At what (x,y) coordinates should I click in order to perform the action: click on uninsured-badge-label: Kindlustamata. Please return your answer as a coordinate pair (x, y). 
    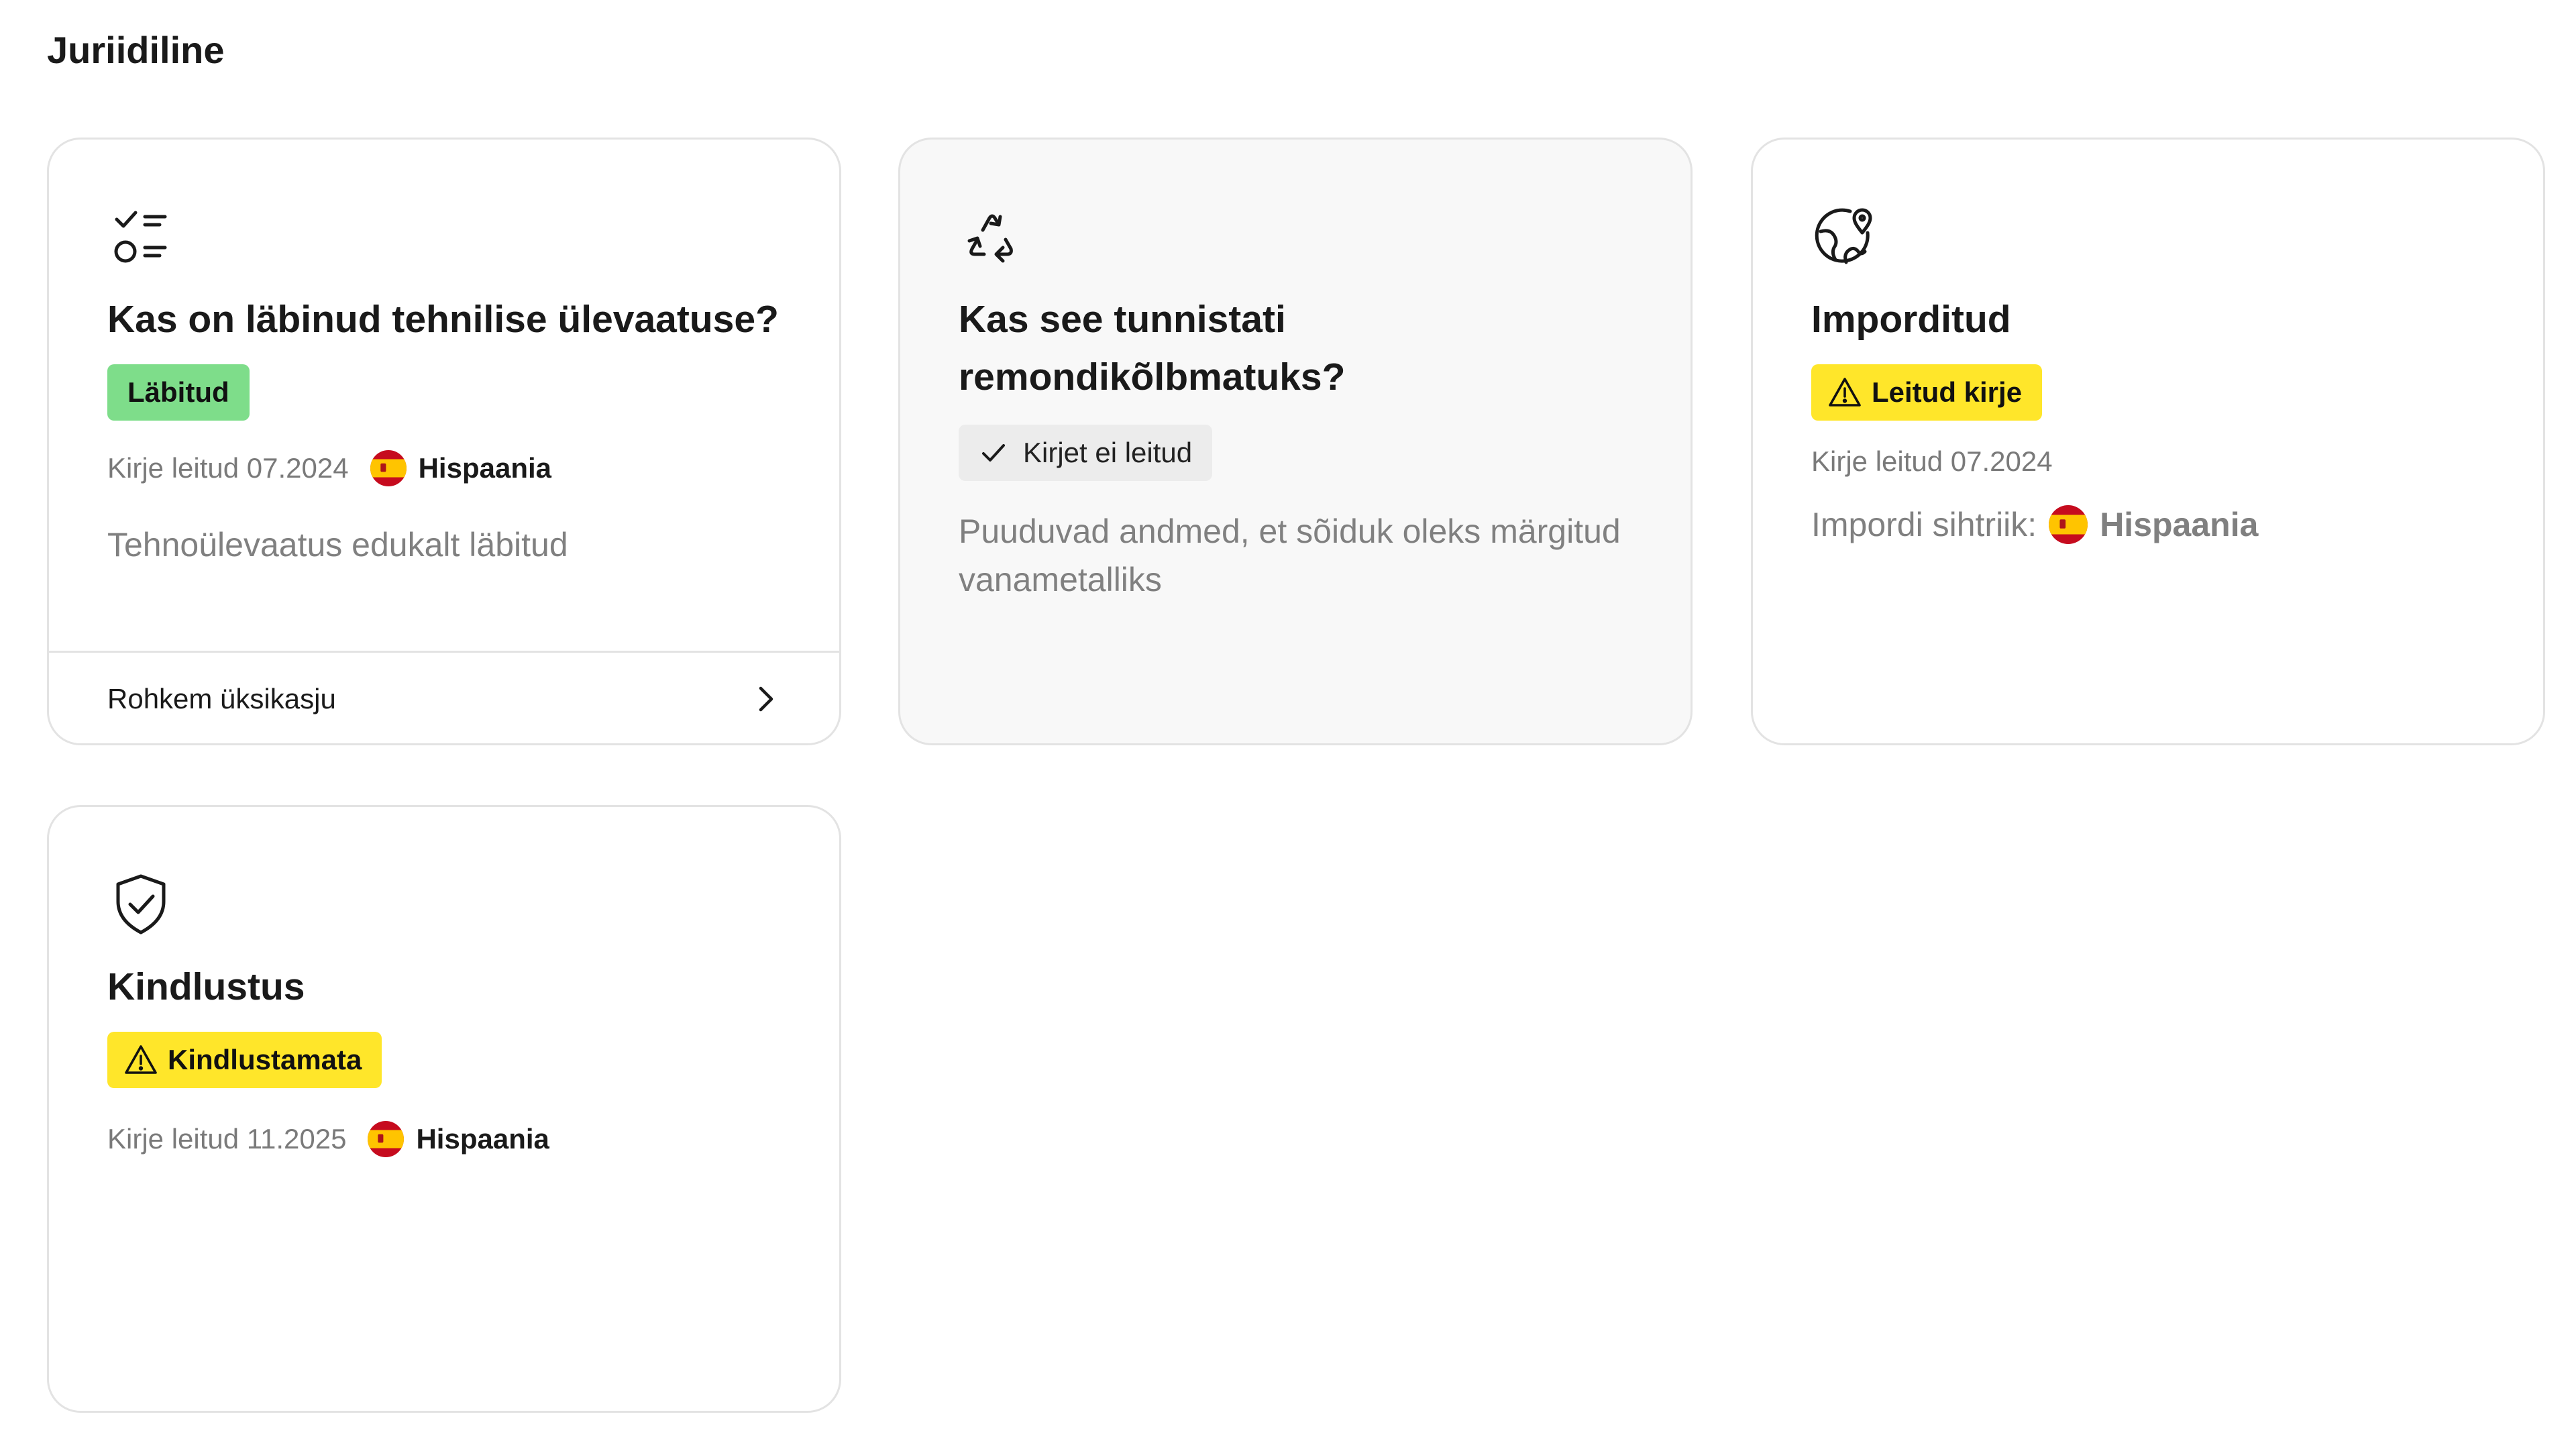
    Looking at the image, I should click on (265, 1059).